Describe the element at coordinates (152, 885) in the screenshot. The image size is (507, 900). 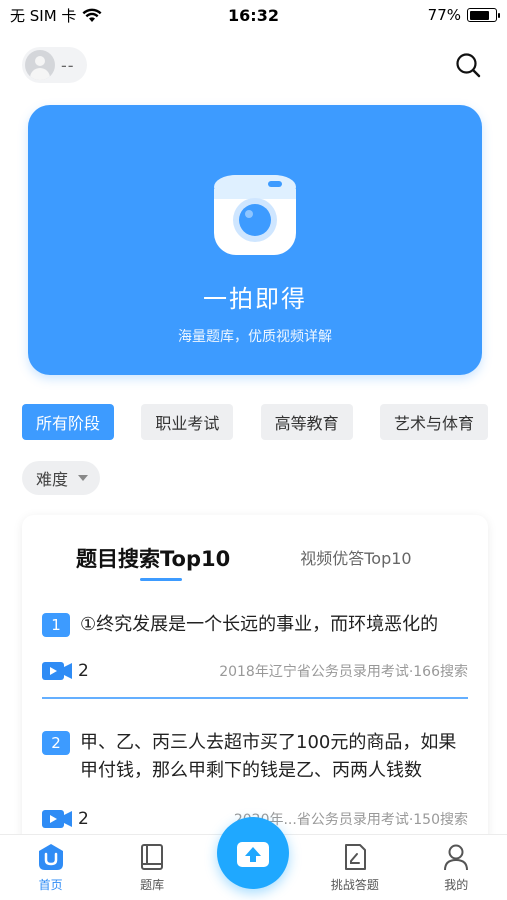
I see `tab-label: 题库` at that location.